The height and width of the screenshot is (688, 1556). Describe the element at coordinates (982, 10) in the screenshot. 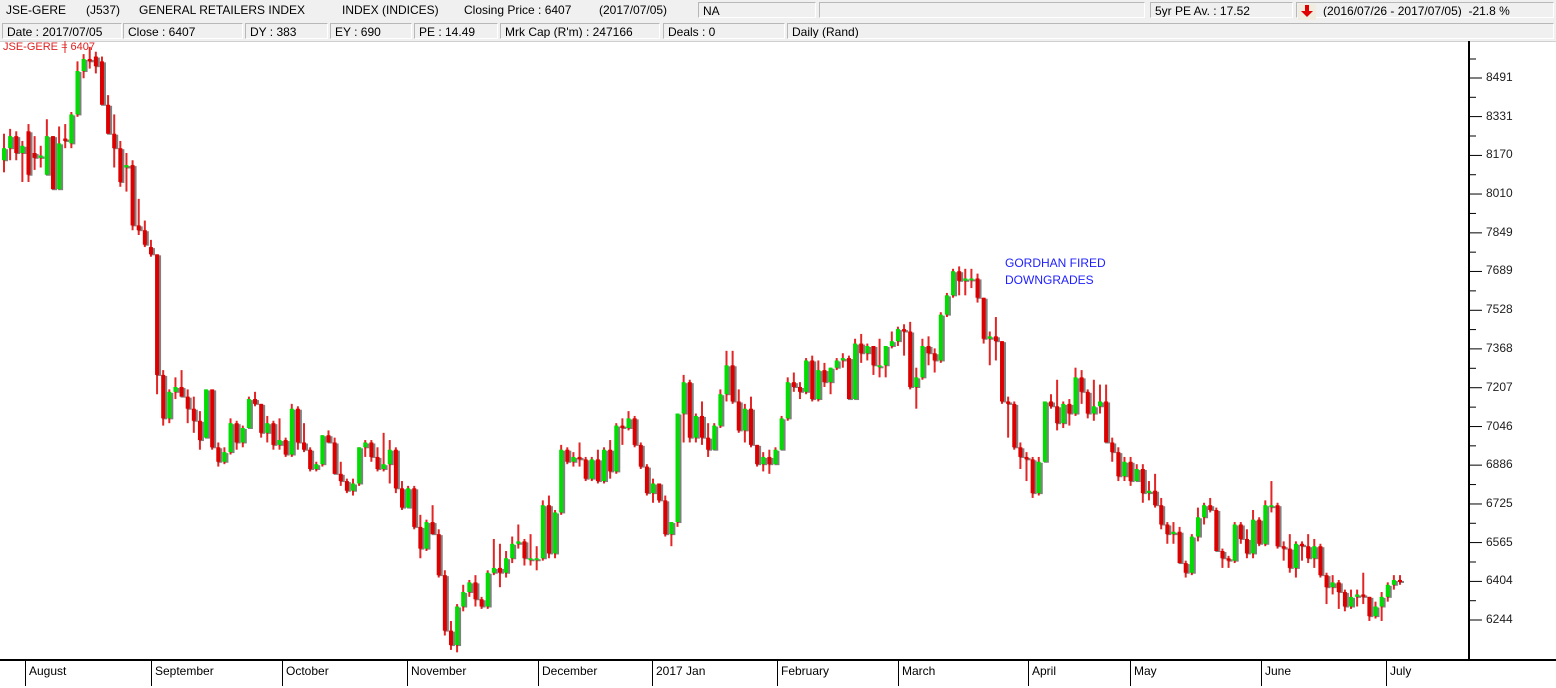

I see `blank-field` at that location.